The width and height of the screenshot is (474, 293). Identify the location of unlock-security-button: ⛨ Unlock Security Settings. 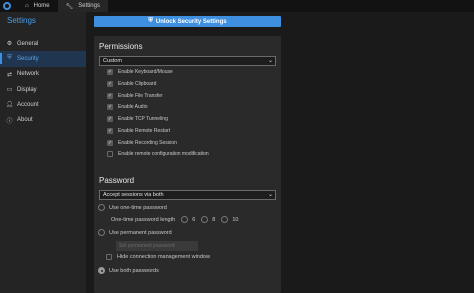
(187, 21).